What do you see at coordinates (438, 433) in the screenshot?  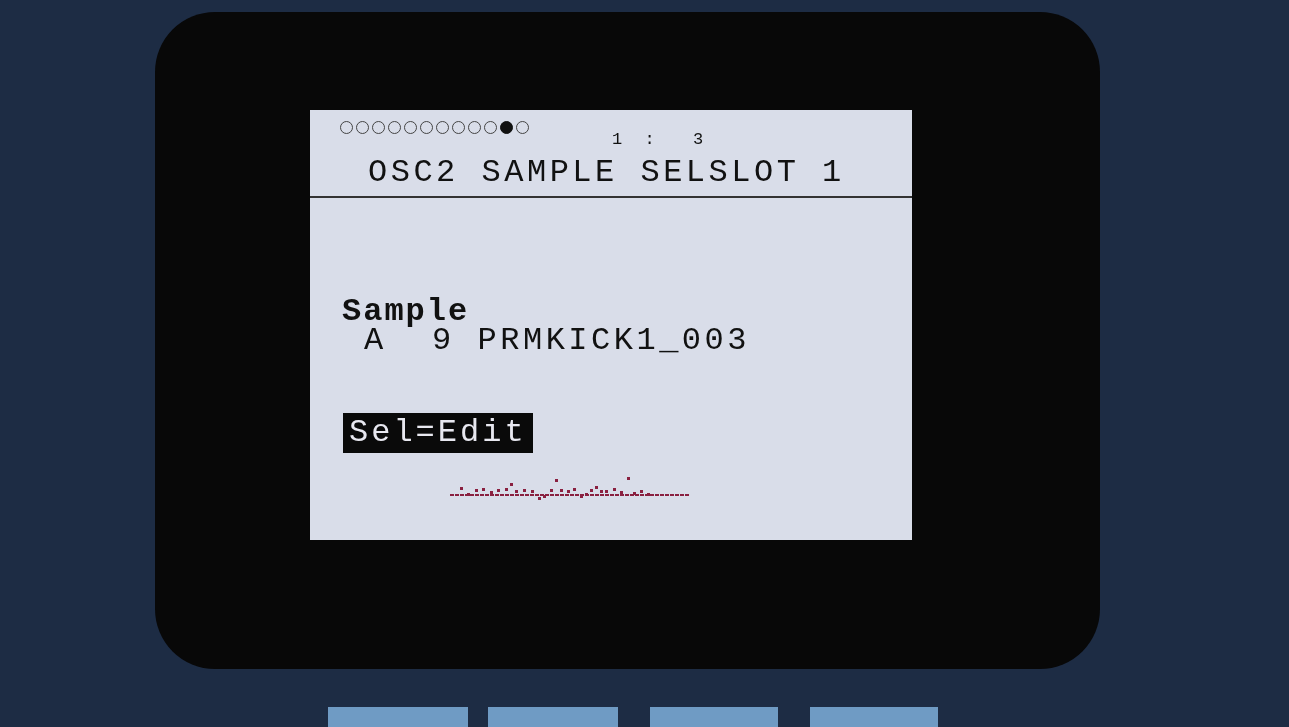 I see `hint-label: Sel=Edit` at bounding box center [438, 433].